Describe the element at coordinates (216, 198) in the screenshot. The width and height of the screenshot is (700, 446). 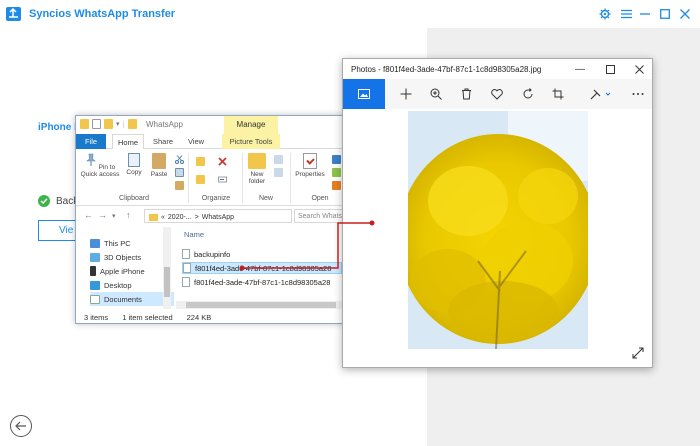
I see `organize-group-label: Organize` at that location.